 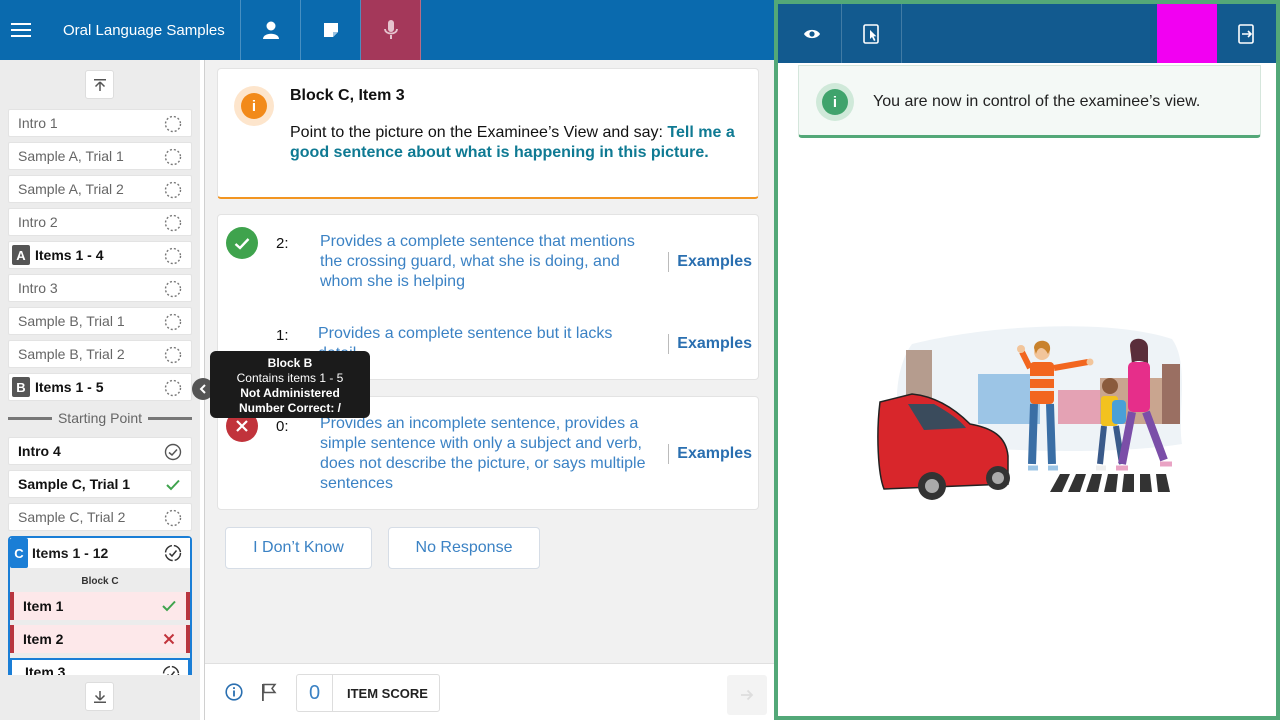 I want to click on sidebar-item-label: Items 1 - 12, so click(x=70, y=553).